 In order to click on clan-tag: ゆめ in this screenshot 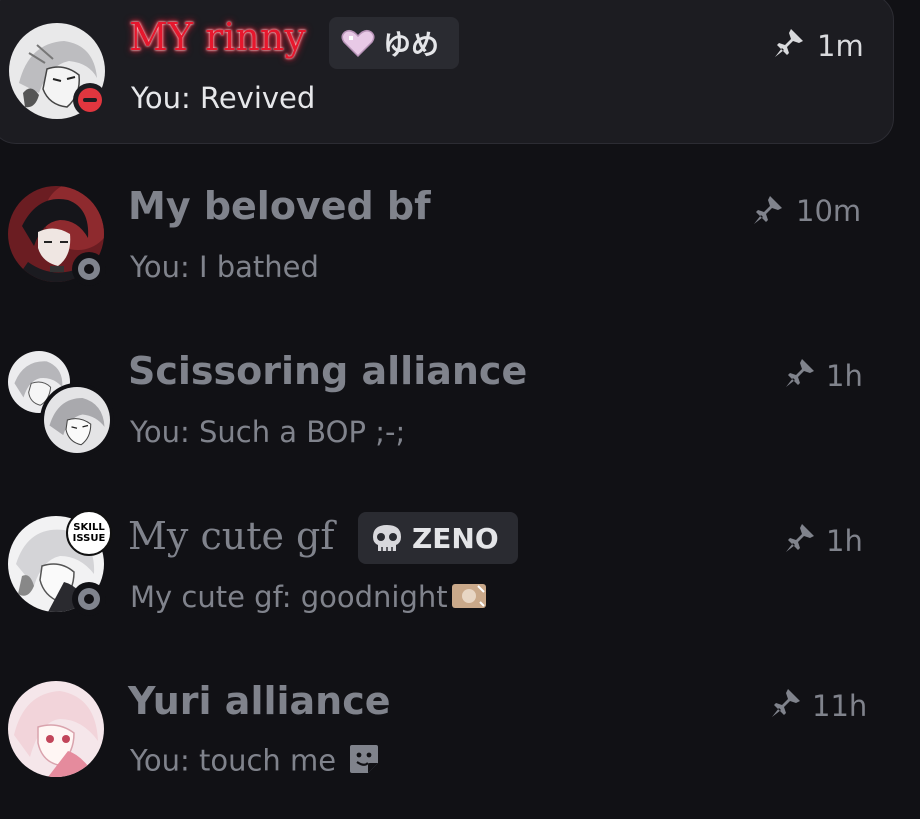, I will do `click(394, 43)`.